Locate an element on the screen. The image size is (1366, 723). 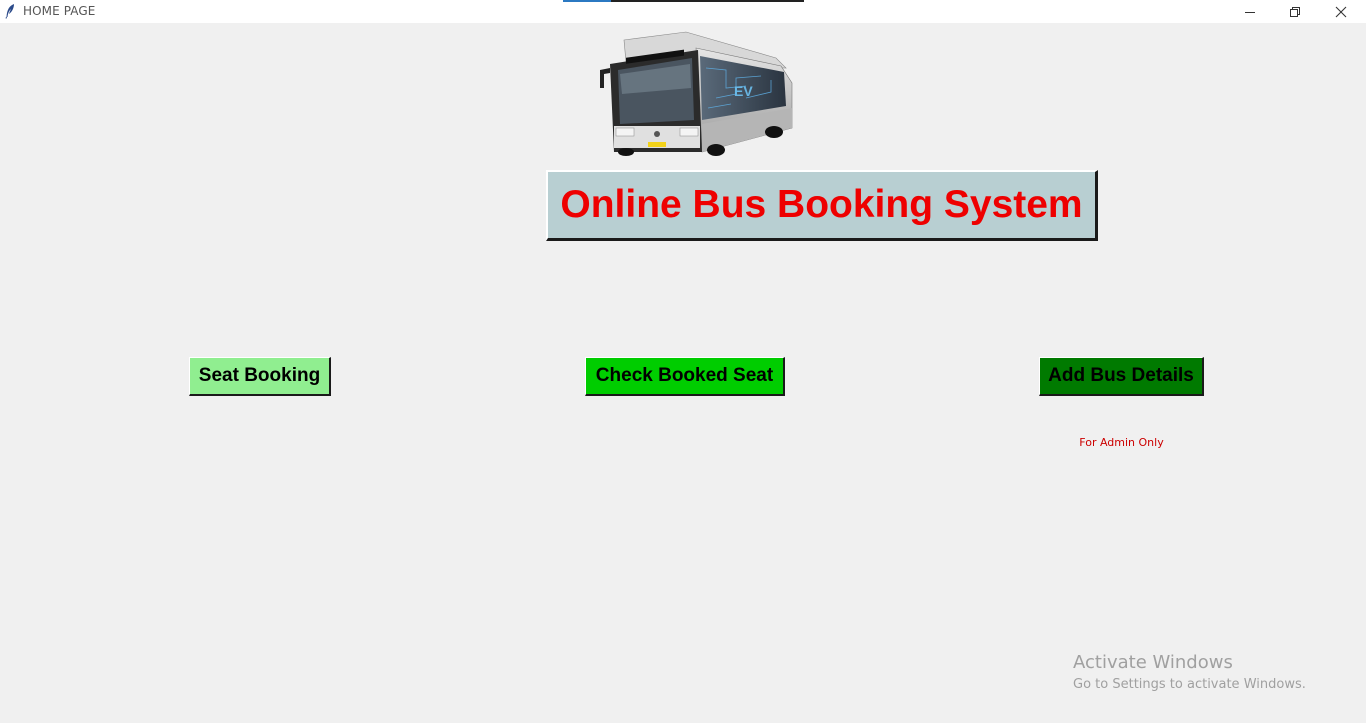
taskbar-accent-highlight is located at coordinates (587, 1).